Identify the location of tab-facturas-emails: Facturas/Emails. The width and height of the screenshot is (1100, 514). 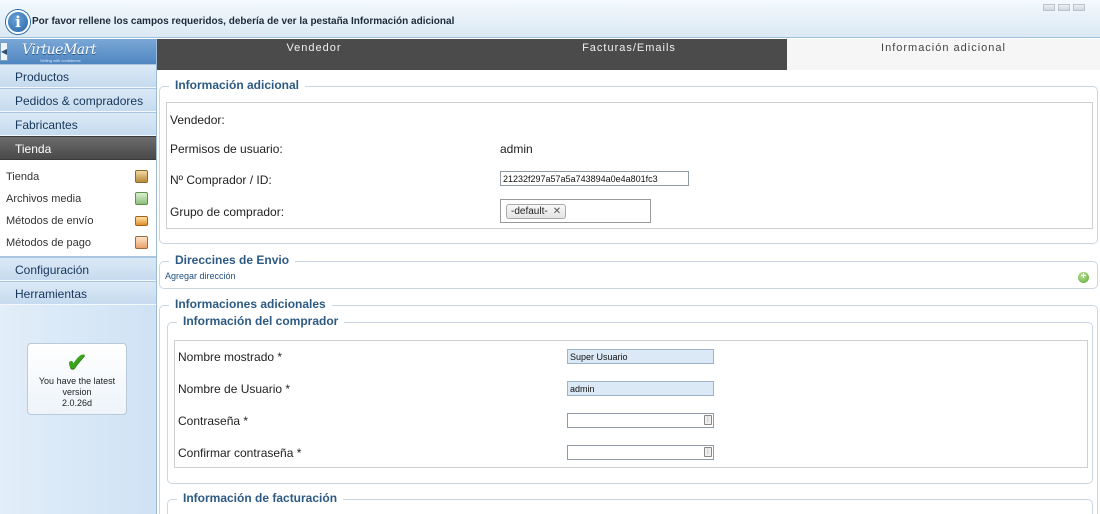
(629, 54).